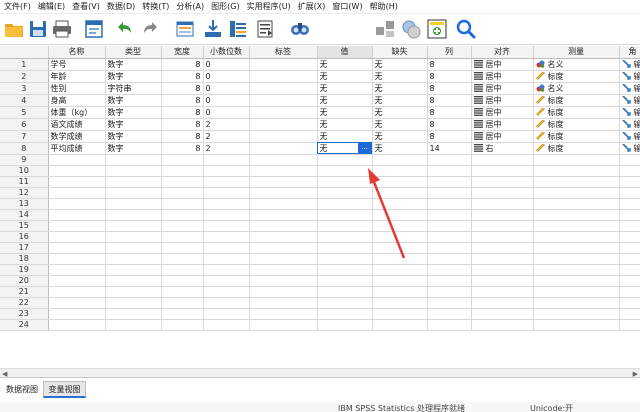  I want to click on row-number: 20, so click(24, 281).